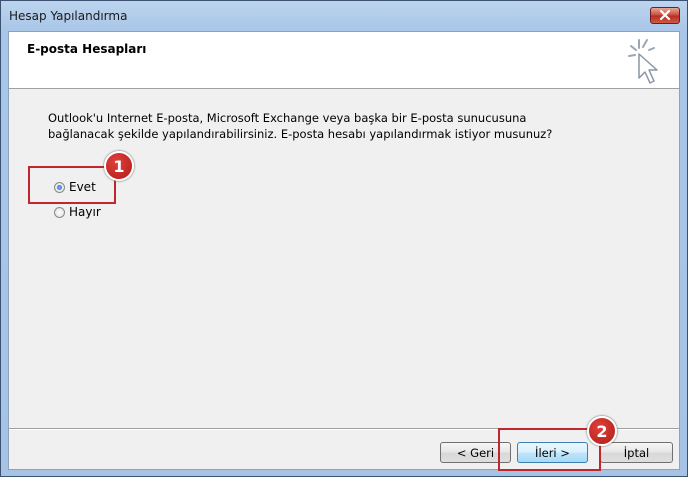 This screenshot has width=688, height=477. I want to click on radio-no: Hayır, so click(77, 212).